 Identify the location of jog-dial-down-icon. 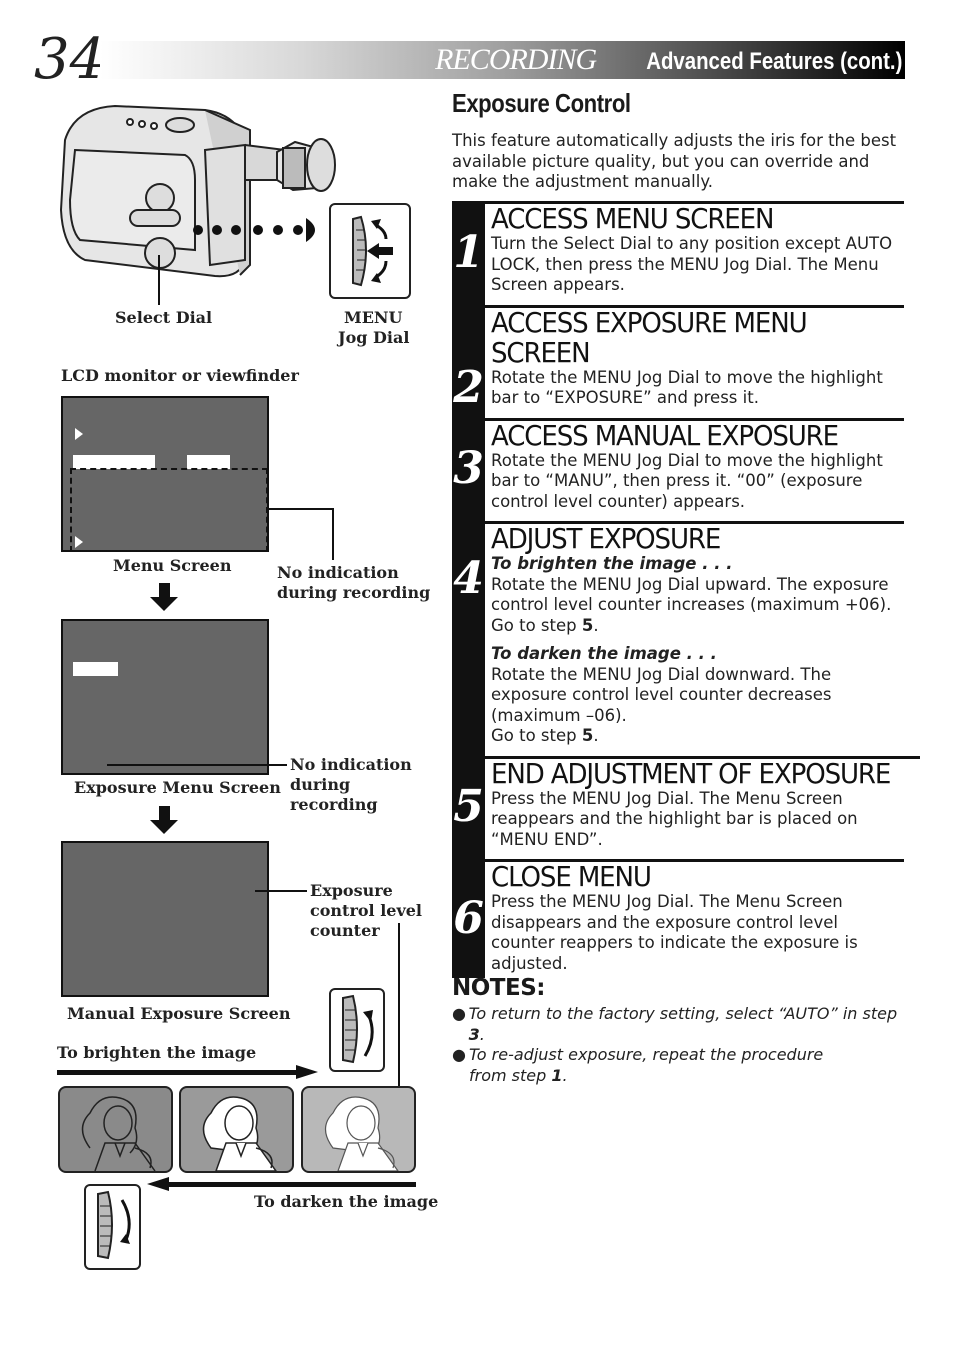
(114, 1225).